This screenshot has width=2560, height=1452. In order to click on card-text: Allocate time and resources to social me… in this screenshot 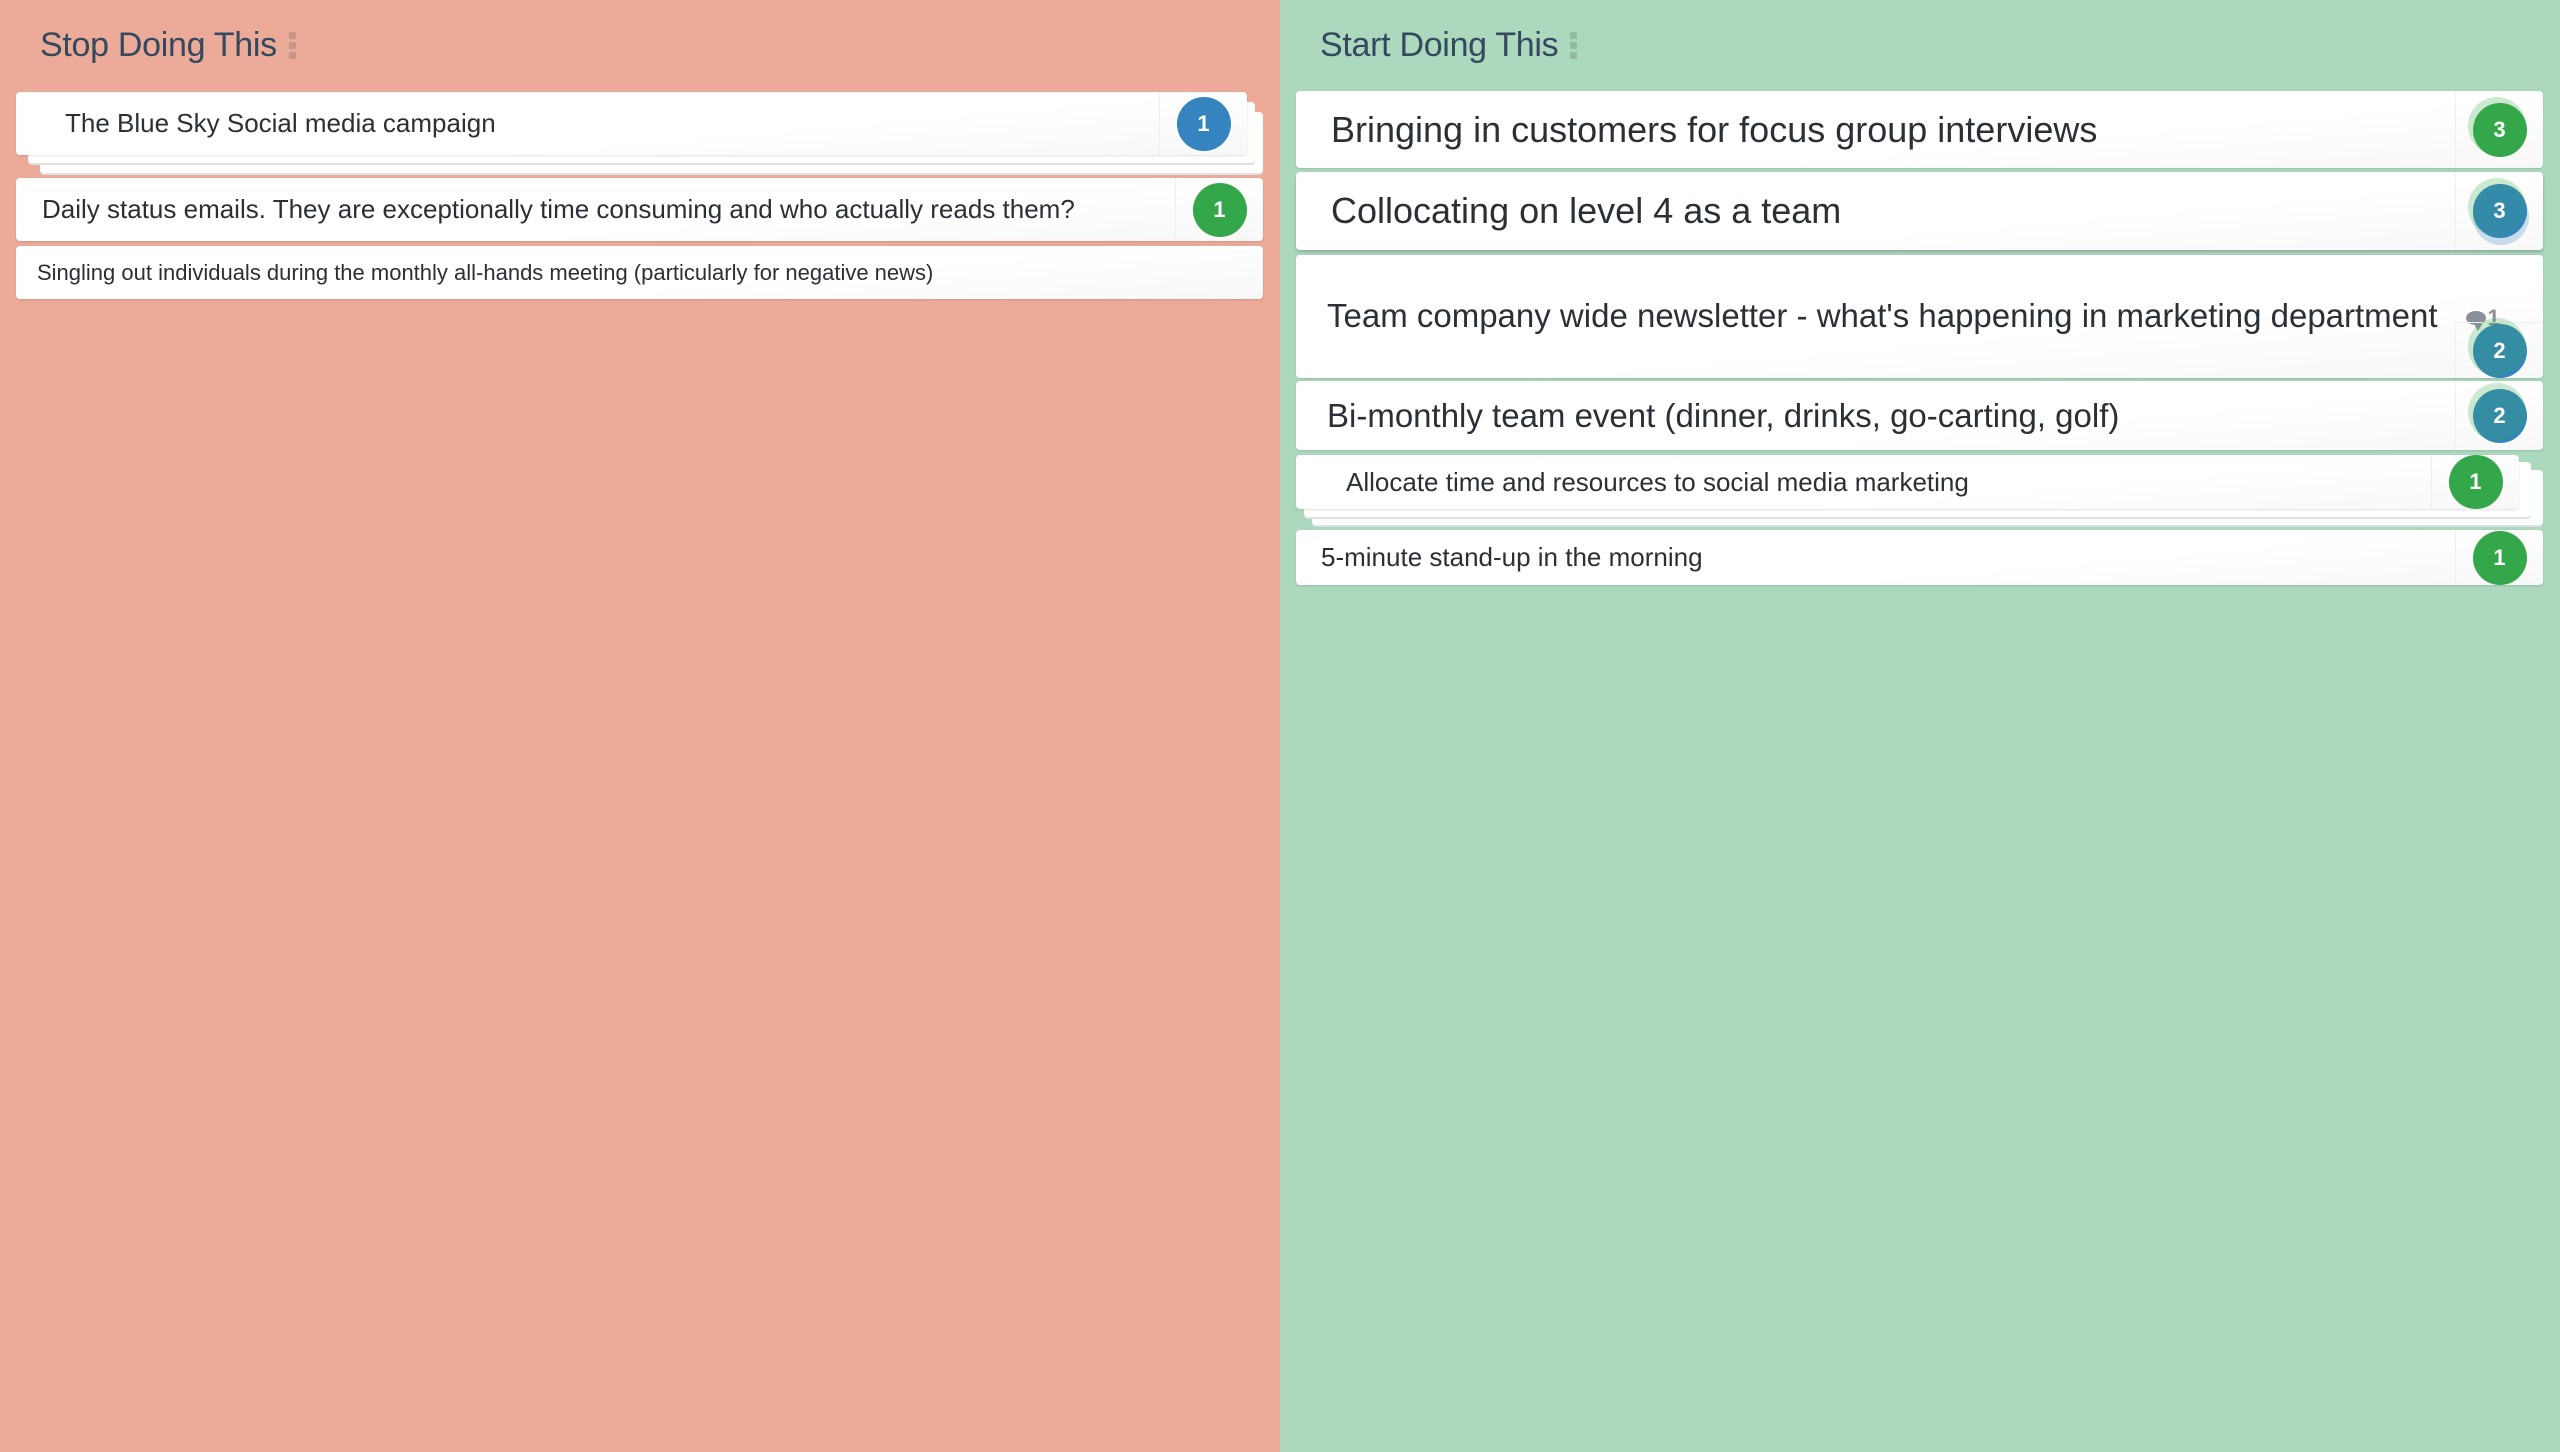, I will do `click(1657, 481)`.